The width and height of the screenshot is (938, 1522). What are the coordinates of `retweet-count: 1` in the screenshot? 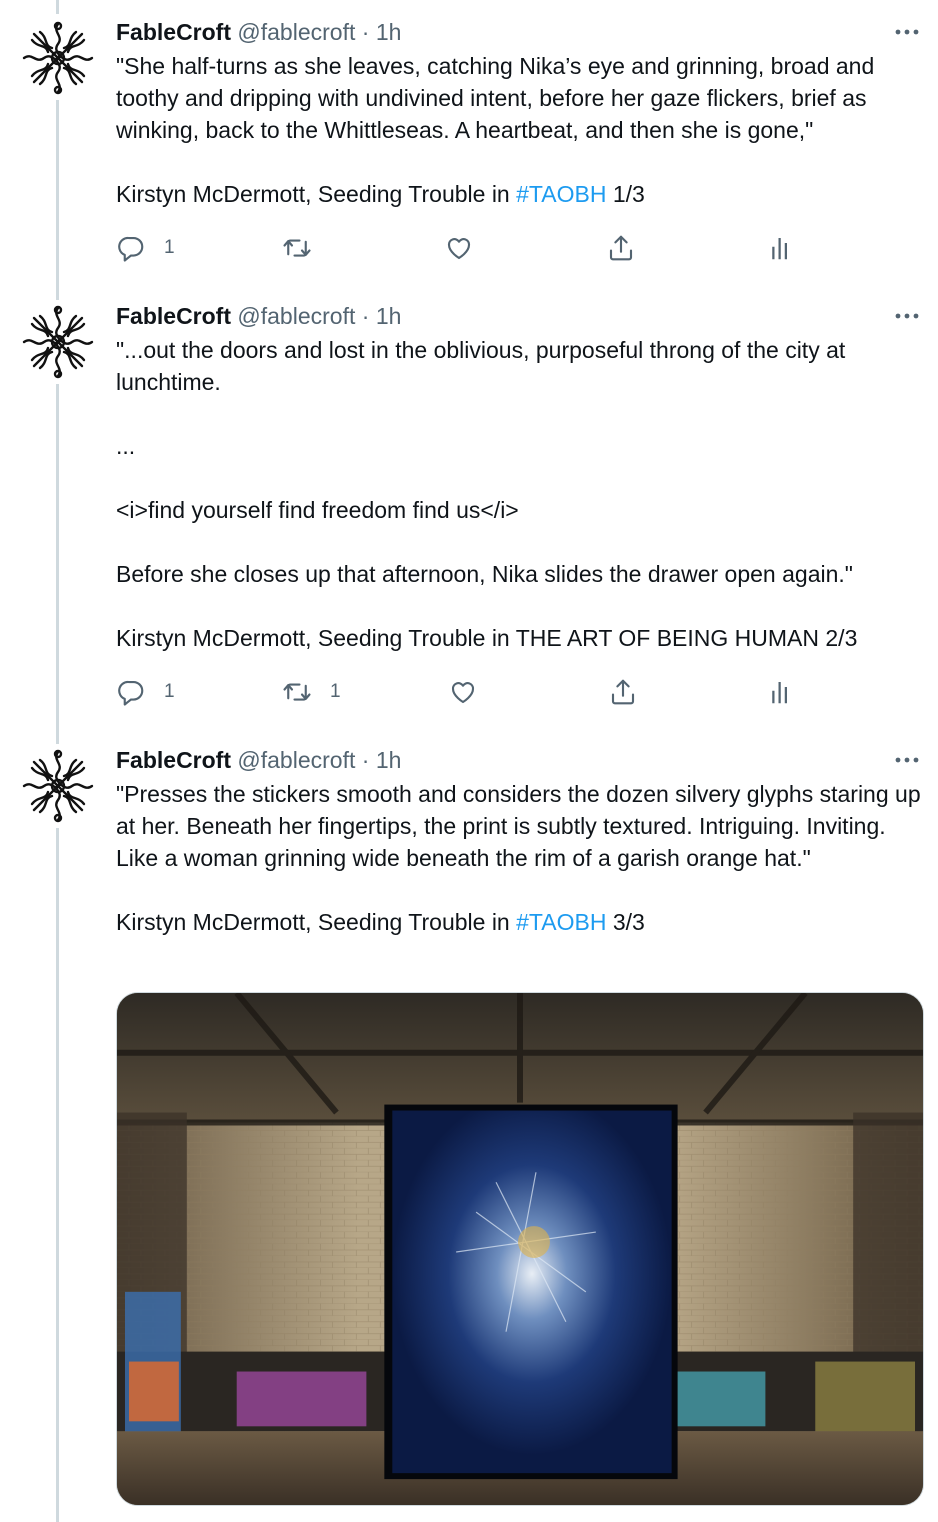 It's located at (335, 691).